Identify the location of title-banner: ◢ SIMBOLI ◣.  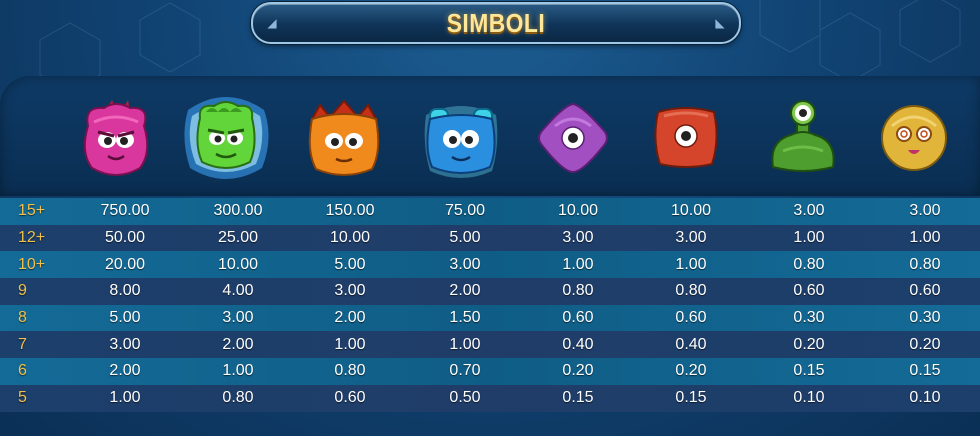
(496, 23).